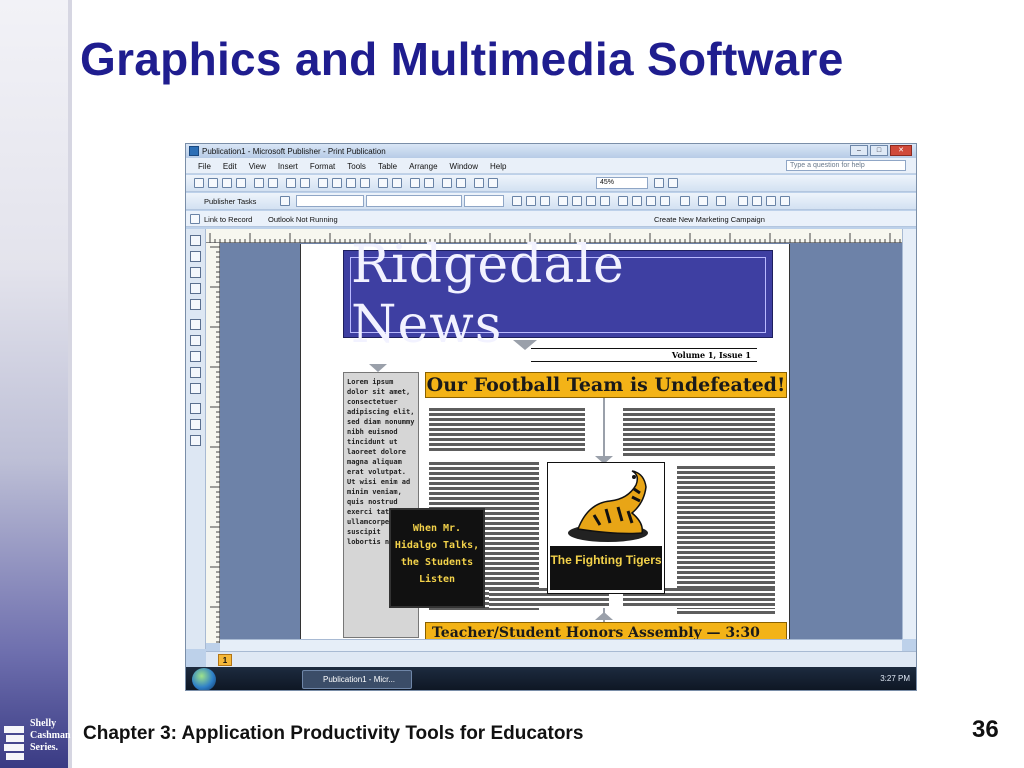  Describe the element at coordinates (323, 183) in the screenshot. I see `cut-icon` at that location.